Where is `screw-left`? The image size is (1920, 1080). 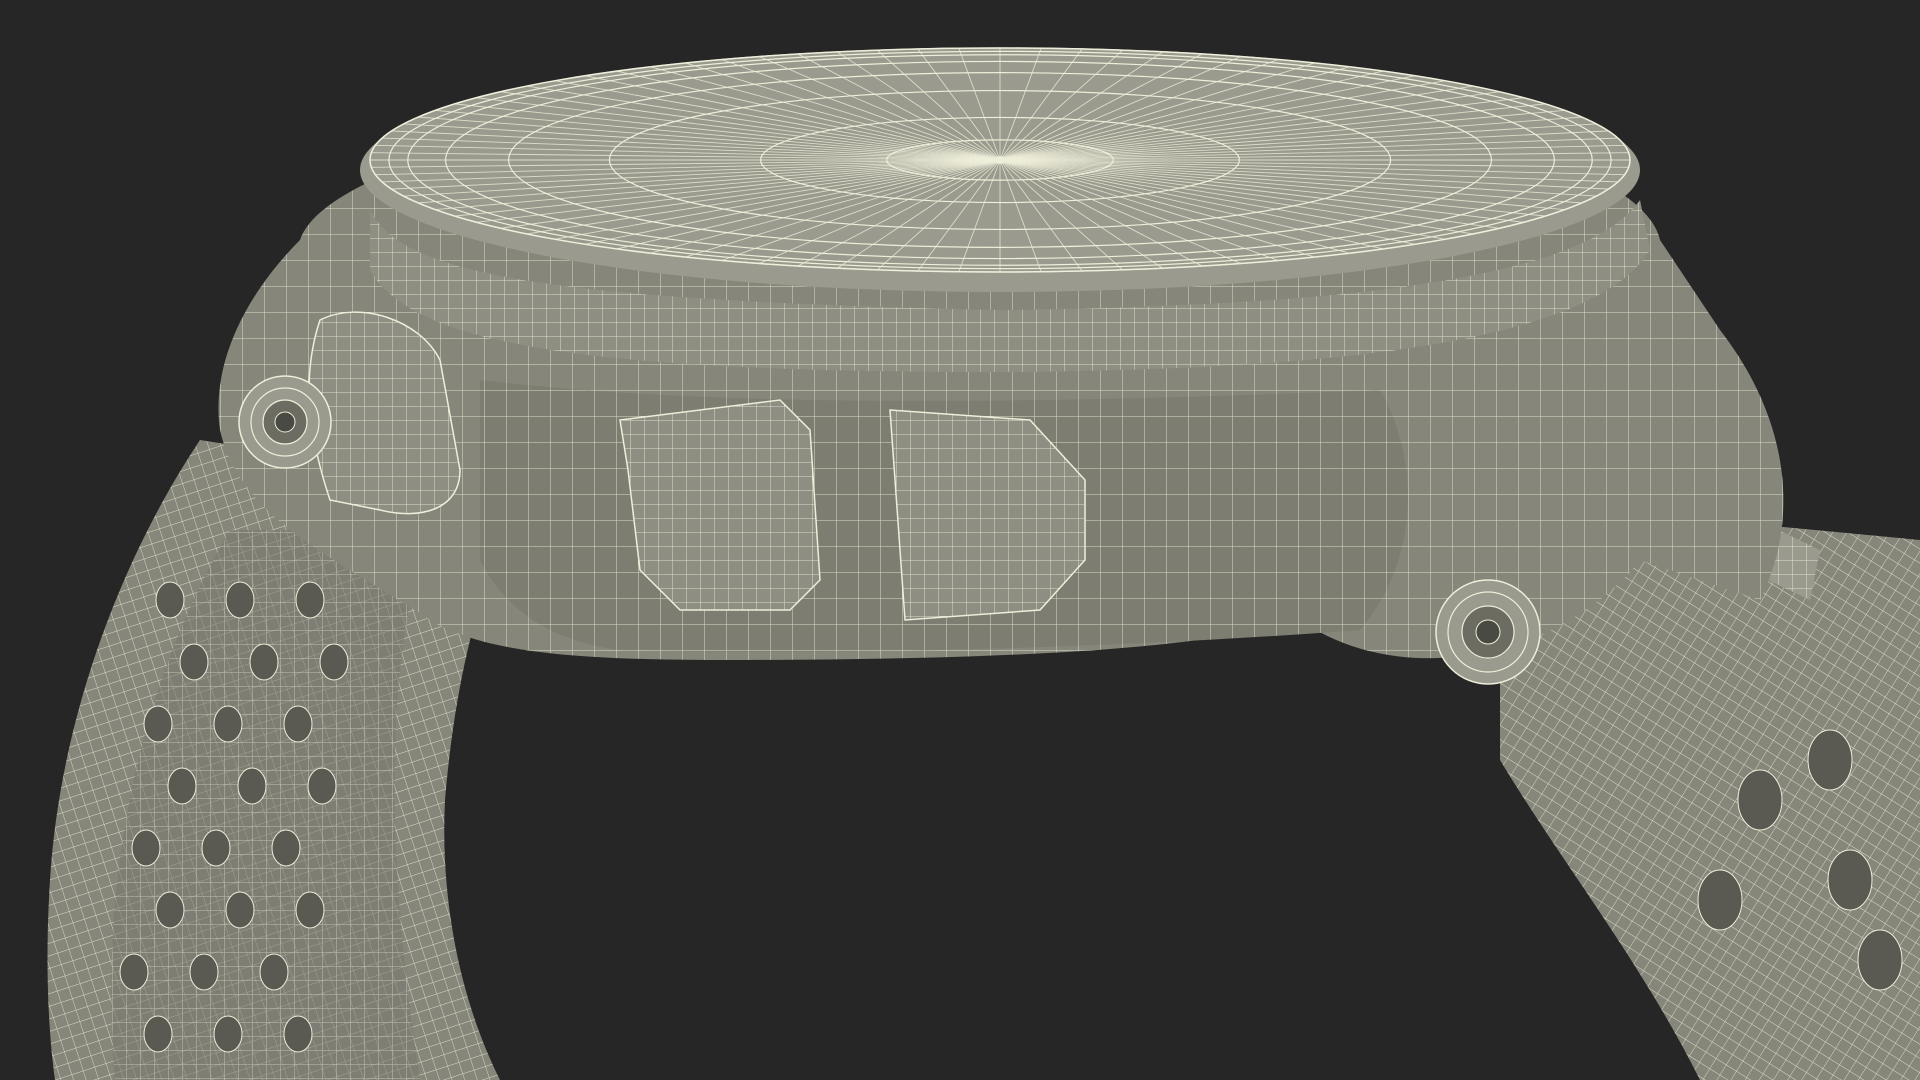
screw-left is located at coordinates (285, 422).